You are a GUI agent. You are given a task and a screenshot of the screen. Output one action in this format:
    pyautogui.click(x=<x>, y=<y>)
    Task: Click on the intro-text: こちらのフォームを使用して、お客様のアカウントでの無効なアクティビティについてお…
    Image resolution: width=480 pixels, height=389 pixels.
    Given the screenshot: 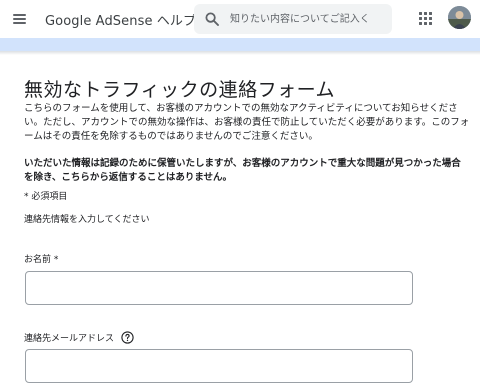 What is the action you would take?
    pyautogui.click(x=247, y=122)
    